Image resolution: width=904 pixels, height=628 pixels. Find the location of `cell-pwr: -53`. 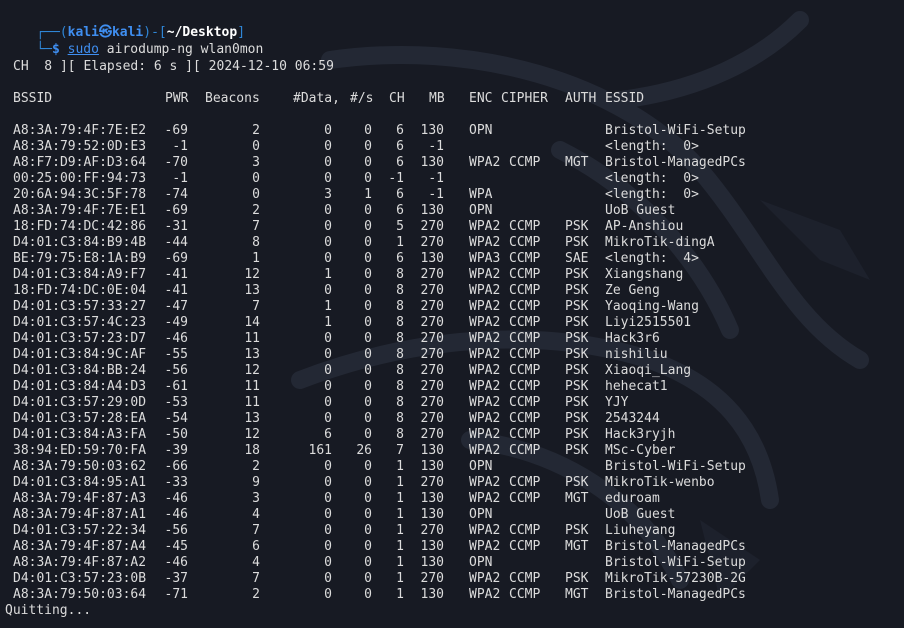

cell-pwr: -53 is located at coordinates (176, 402).